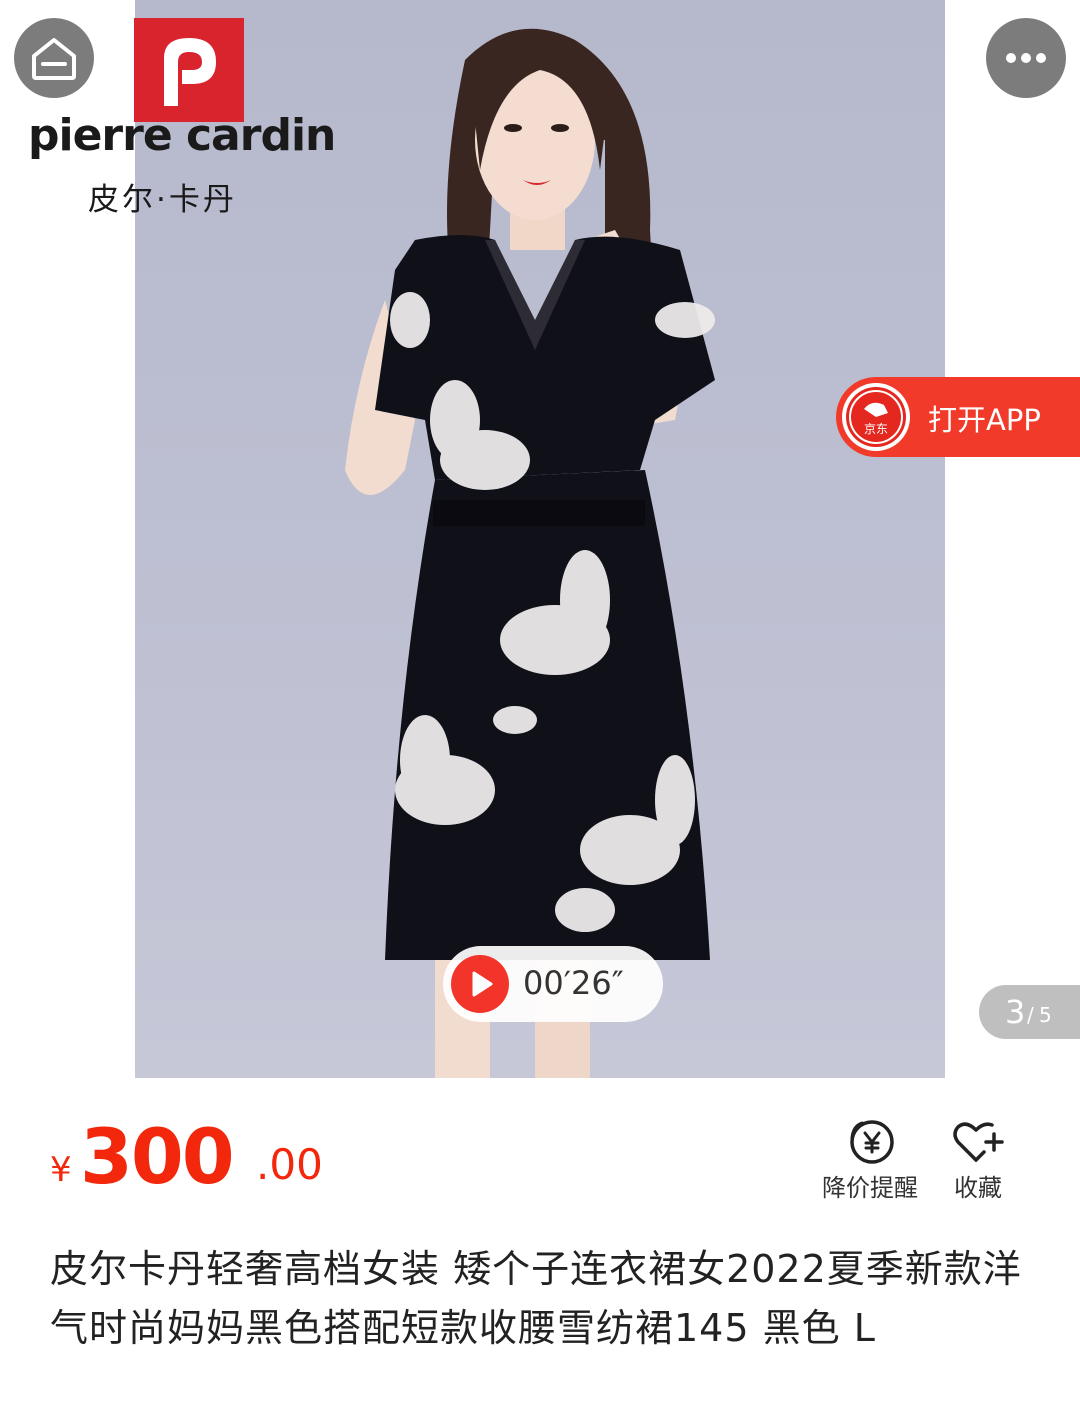 The image size is (1080, 1423). What do you see at coordinates (1015, 1012) in the screenshot?
I see `page-current: 3` at bounding box center [1015, 1012].